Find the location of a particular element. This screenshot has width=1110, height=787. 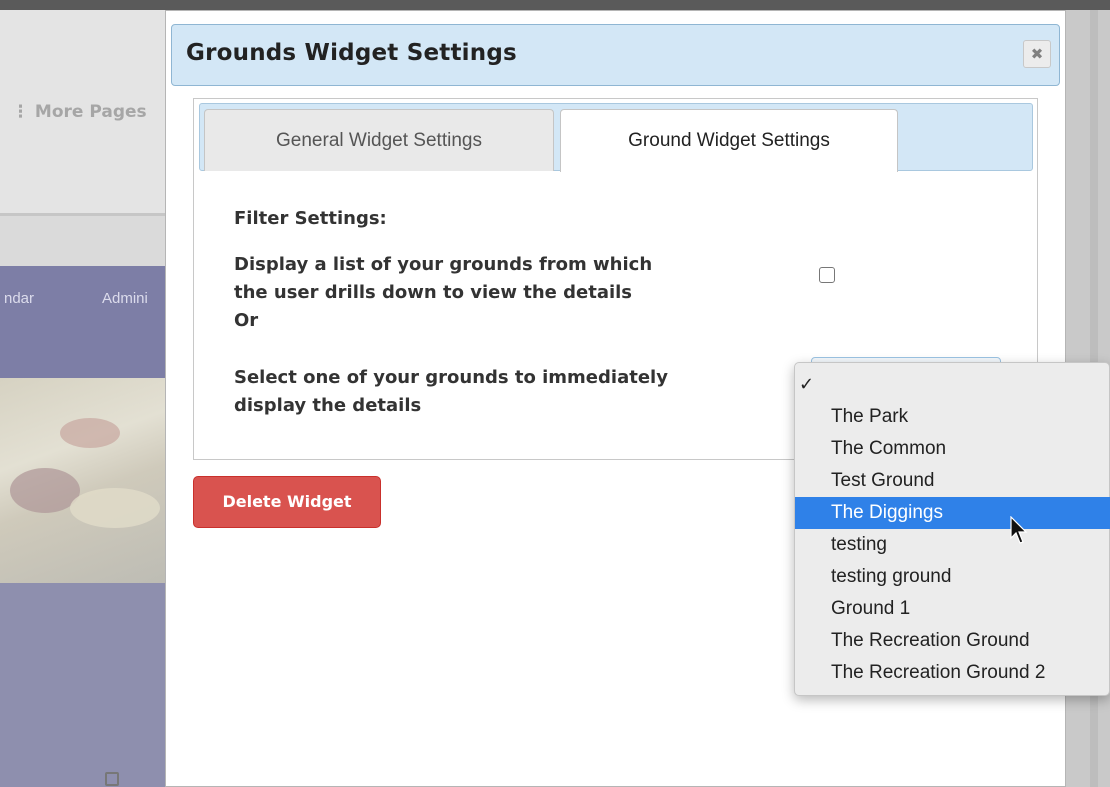

dropdown-option-highlighted: The Diggings is located at coordinates (952, 513).